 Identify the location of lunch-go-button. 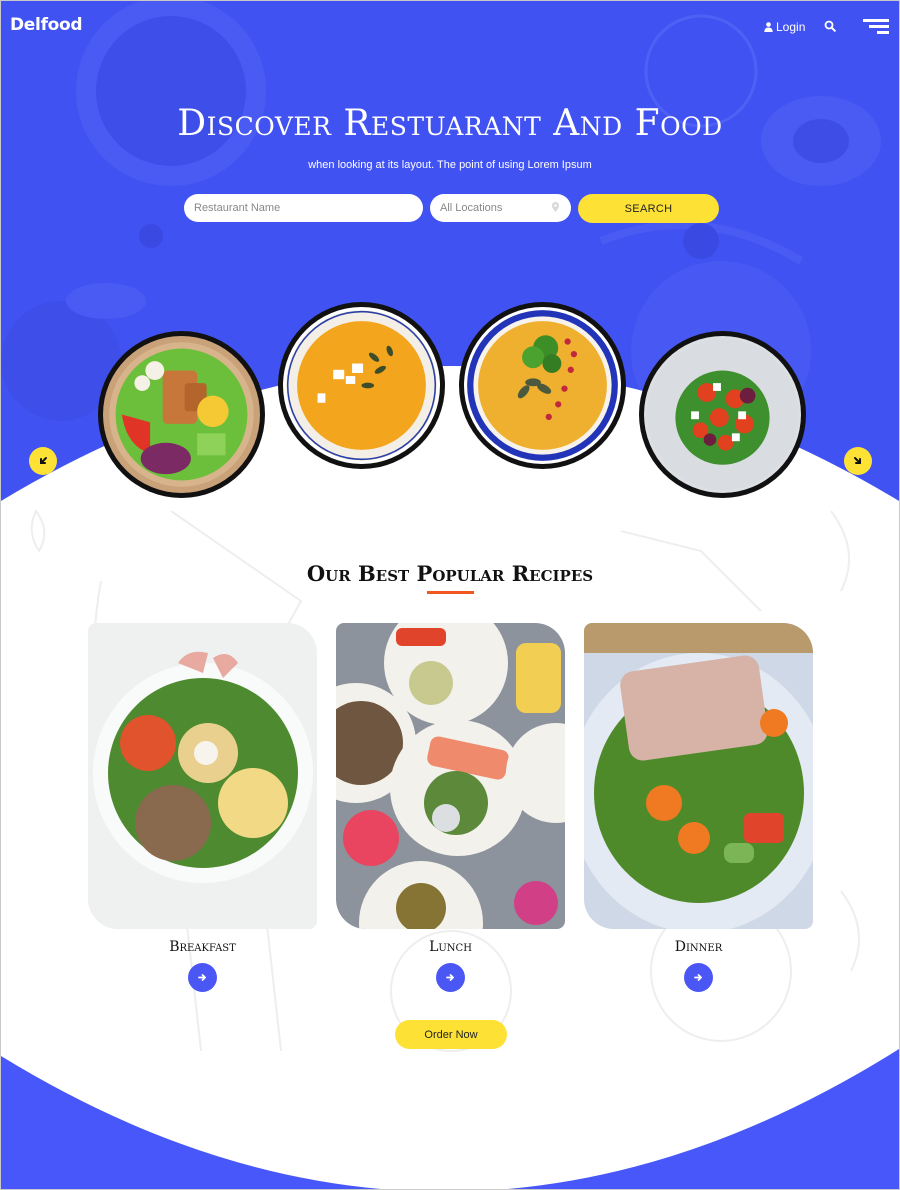
(450, 977).